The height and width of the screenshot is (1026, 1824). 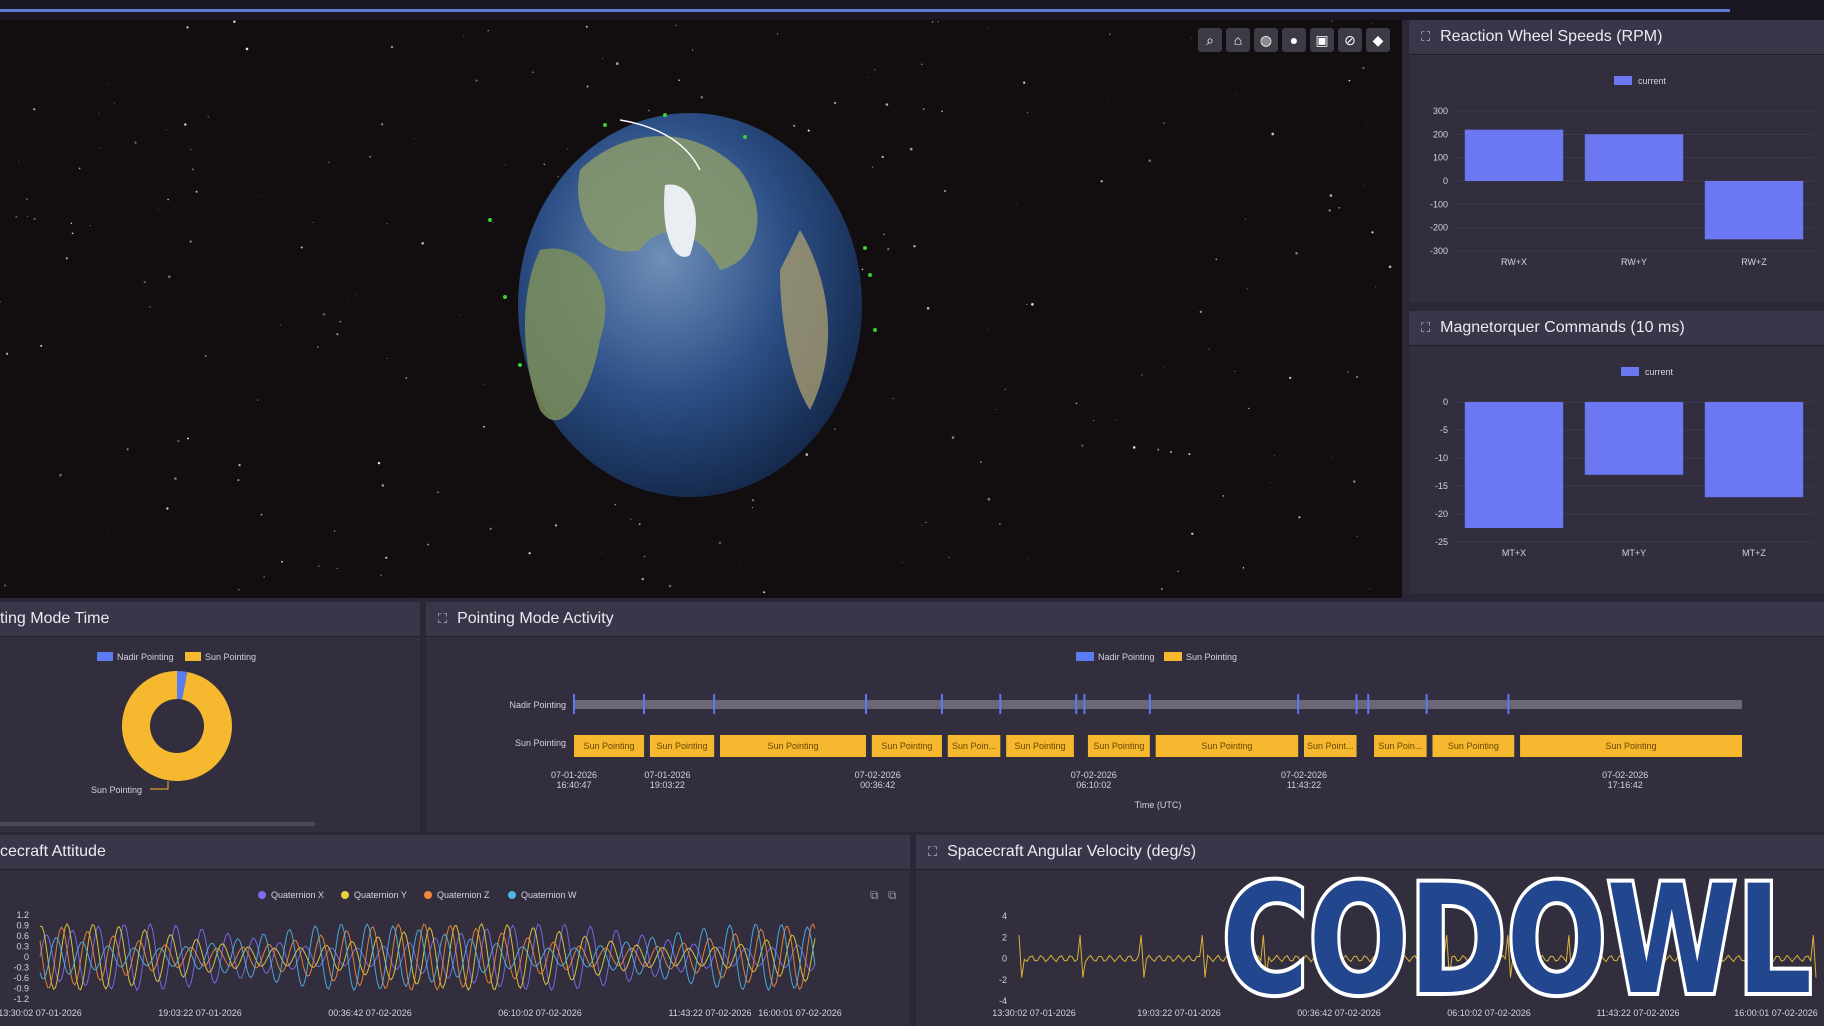 What do you see at coordinates (1623, 80) in the screenshot?
I see `legend-swatch` at bounding box center [1623, 80].